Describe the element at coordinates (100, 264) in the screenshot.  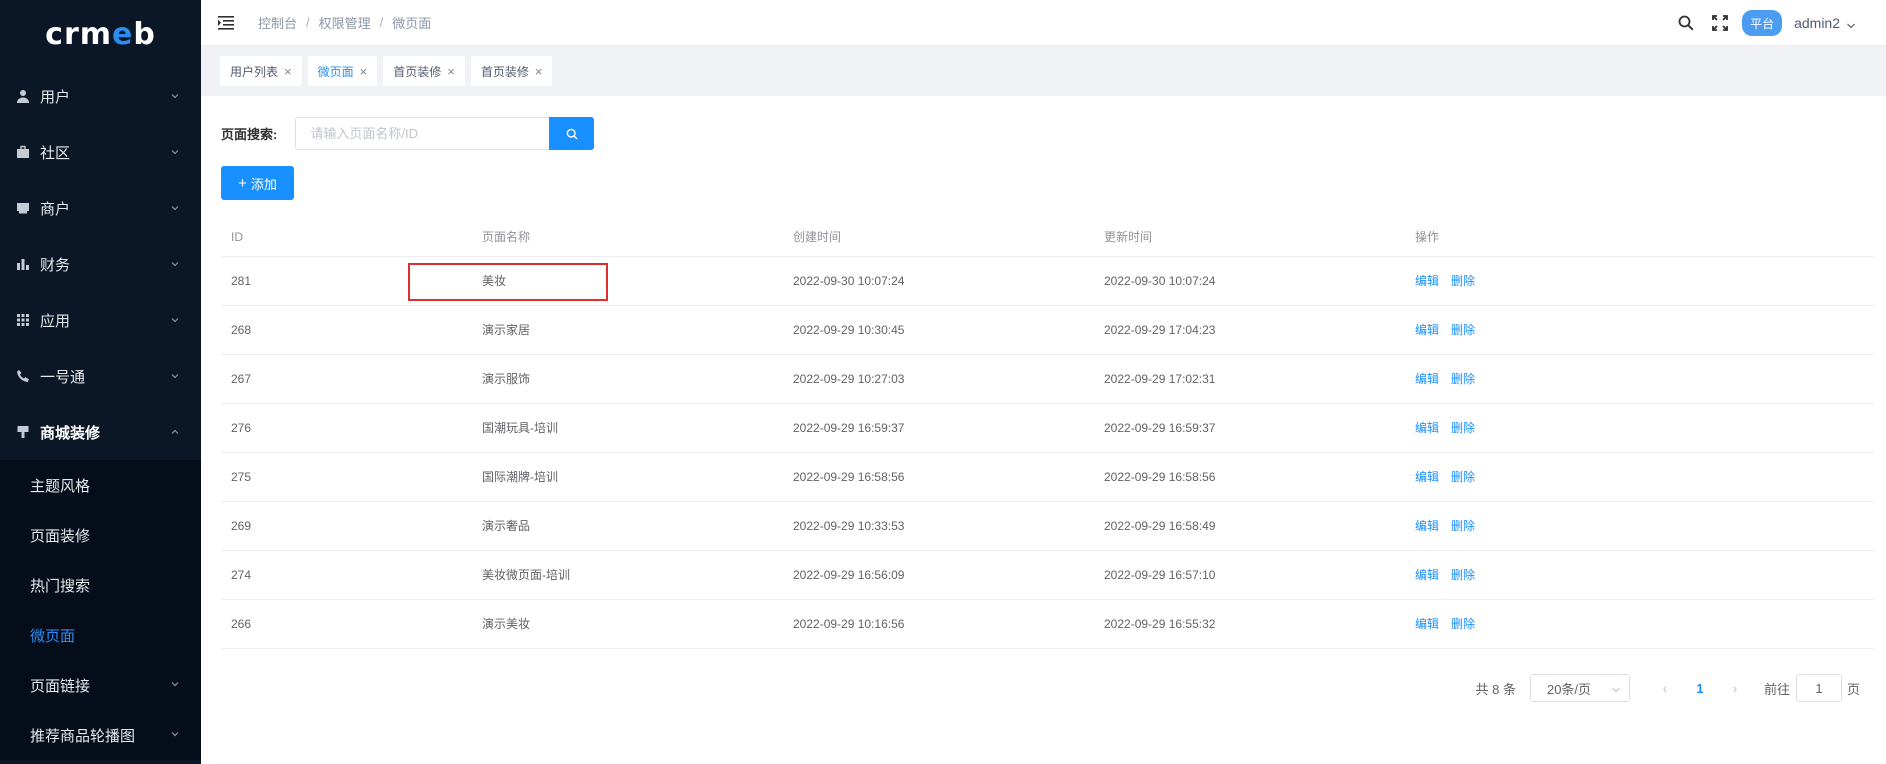
I see `sidebar-item-finance: 财务` at that location.